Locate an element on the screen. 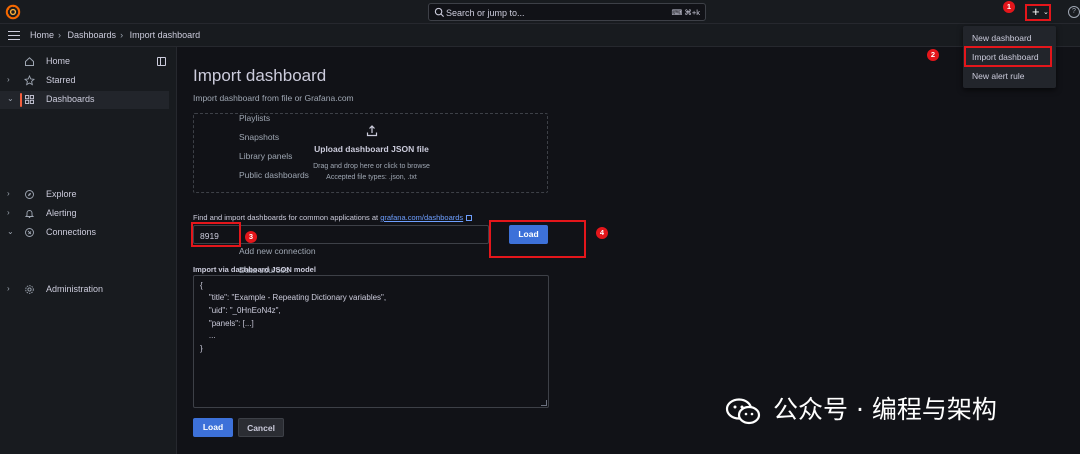  sidebar-item-home: Home is located at coordinates (88, 62).